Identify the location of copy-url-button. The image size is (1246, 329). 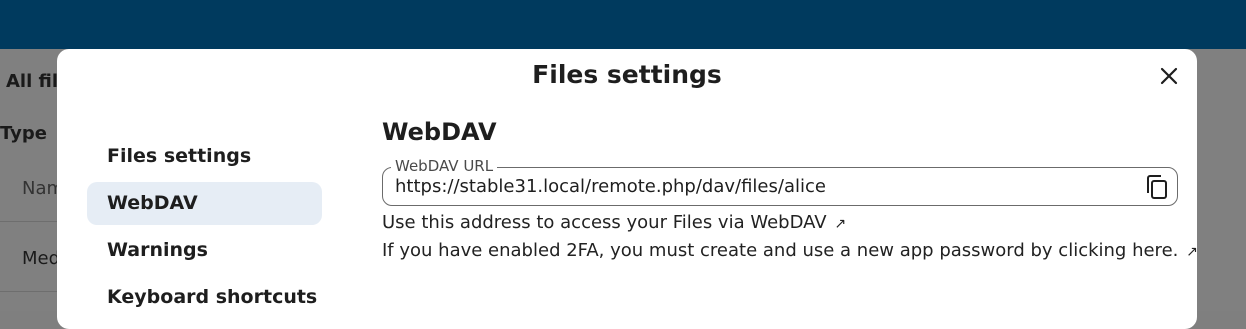
(1157, 187).